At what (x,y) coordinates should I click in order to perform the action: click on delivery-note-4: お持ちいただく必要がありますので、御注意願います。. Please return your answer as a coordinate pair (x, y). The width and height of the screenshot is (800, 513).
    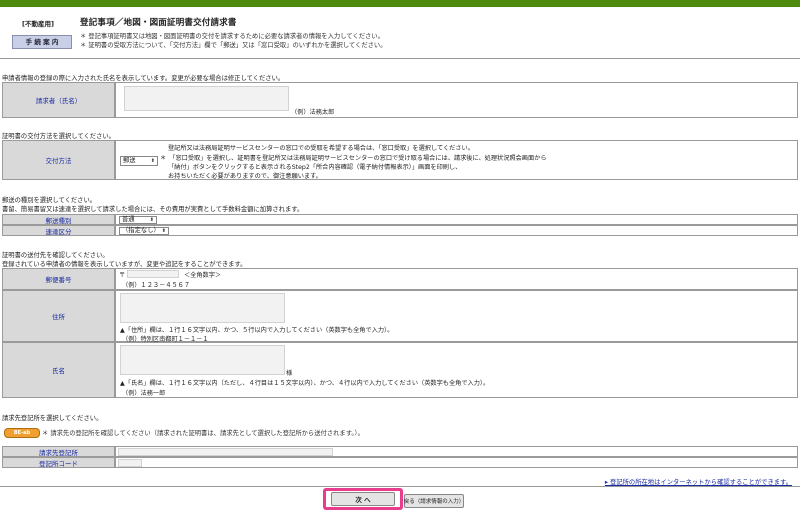
    Looking at the image, I should click on (245, 176).